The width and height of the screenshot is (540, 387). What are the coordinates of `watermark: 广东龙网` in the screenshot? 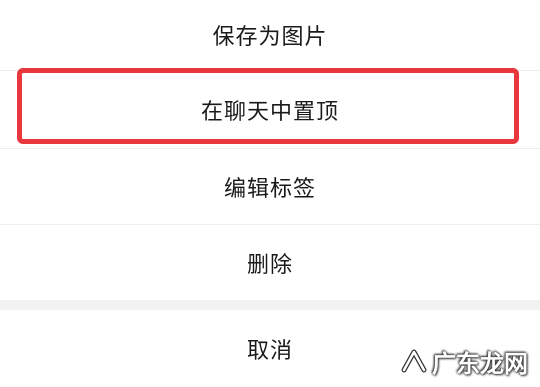 It's located at (464, 361).